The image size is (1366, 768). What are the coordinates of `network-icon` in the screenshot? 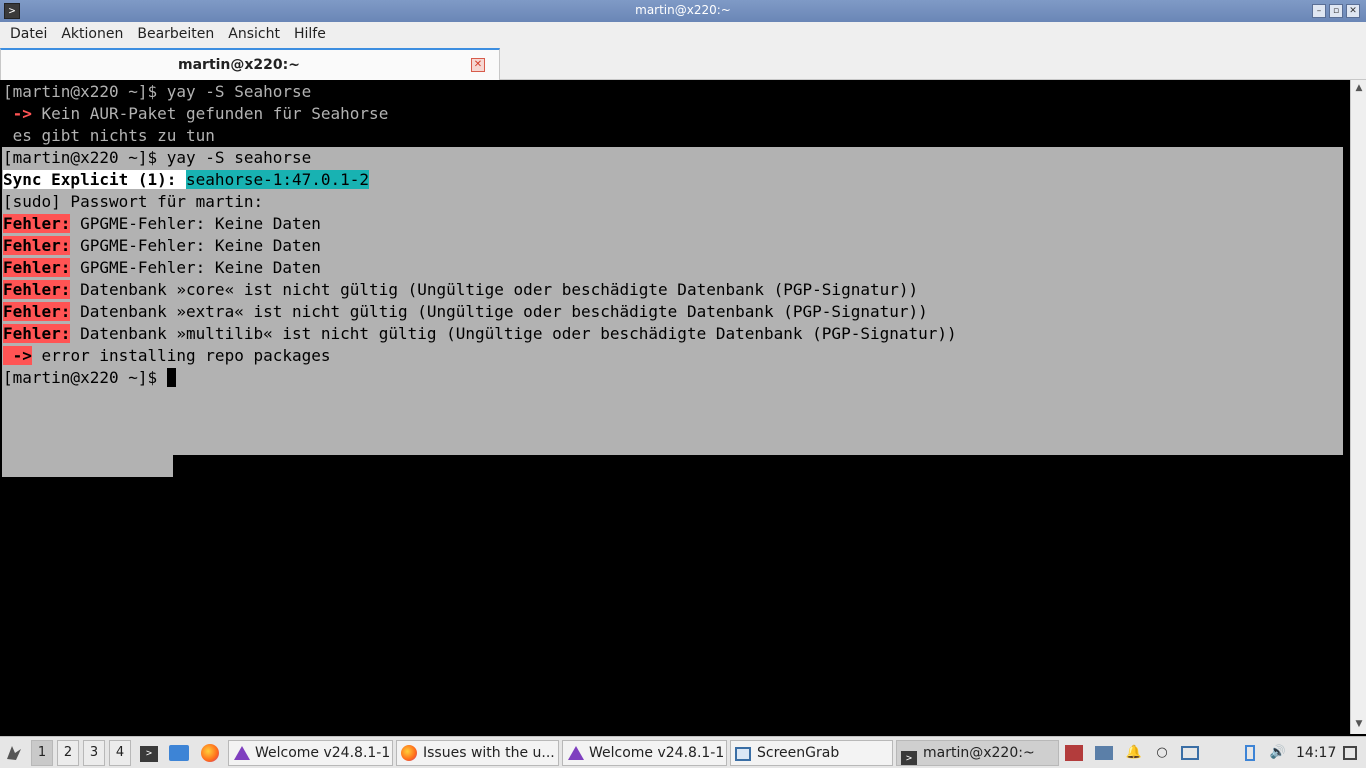 It's located at (1104, 753).